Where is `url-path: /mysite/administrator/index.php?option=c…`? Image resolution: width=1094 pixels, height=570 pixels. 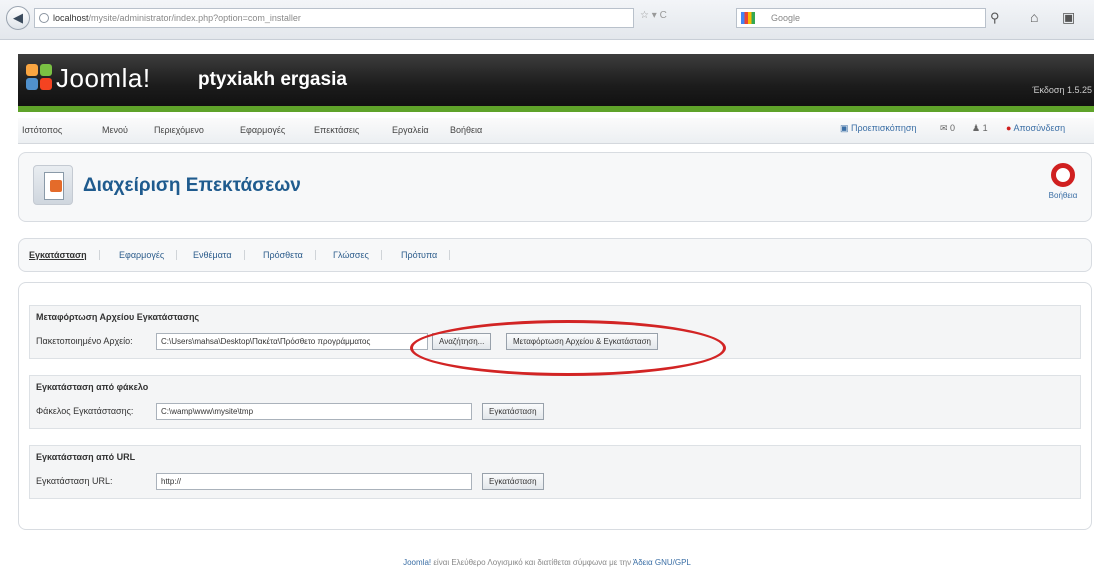 url-path: /mysite/administrator/index.php?option=c… is located at coordinates (194, 18).